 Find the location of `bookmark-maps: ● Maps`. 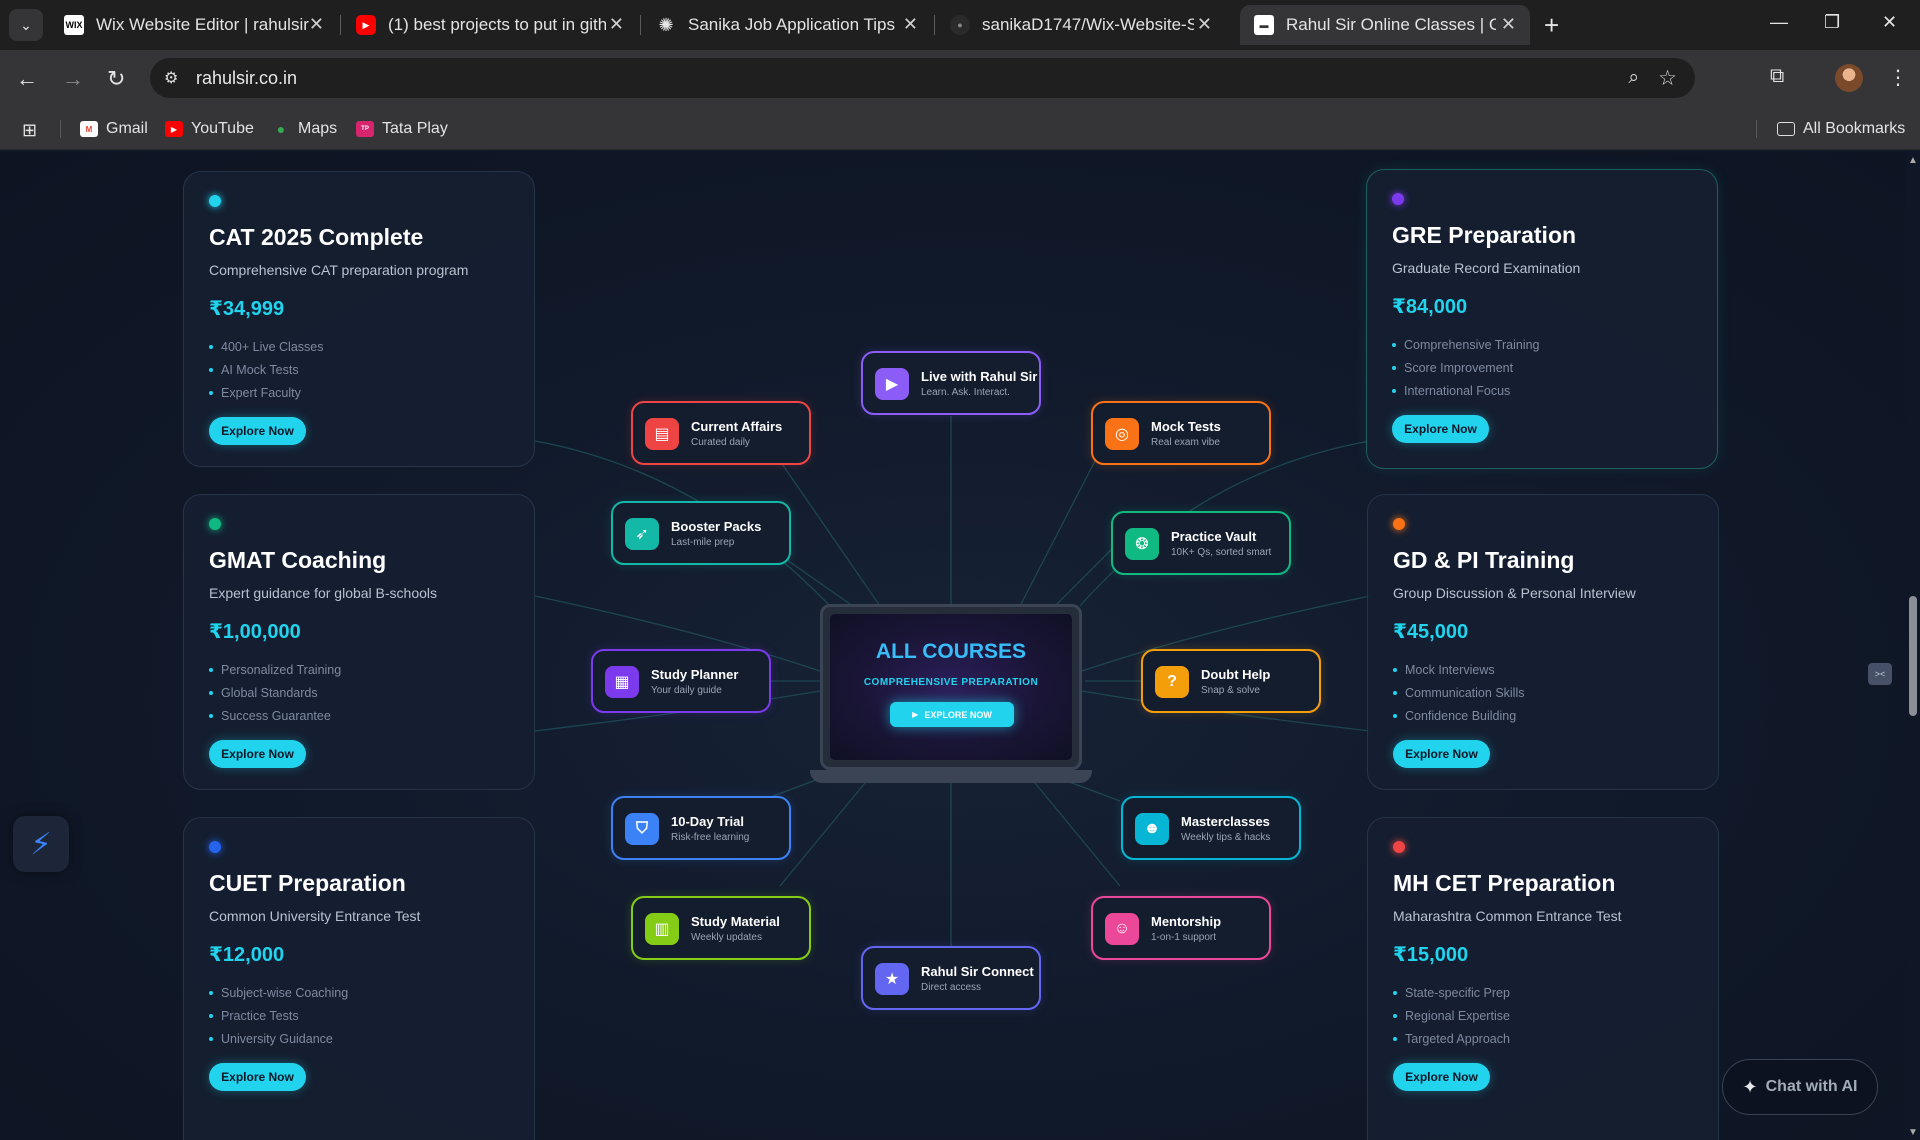

bookmark-maps: ● Maps is located at coordinates (304, 129).